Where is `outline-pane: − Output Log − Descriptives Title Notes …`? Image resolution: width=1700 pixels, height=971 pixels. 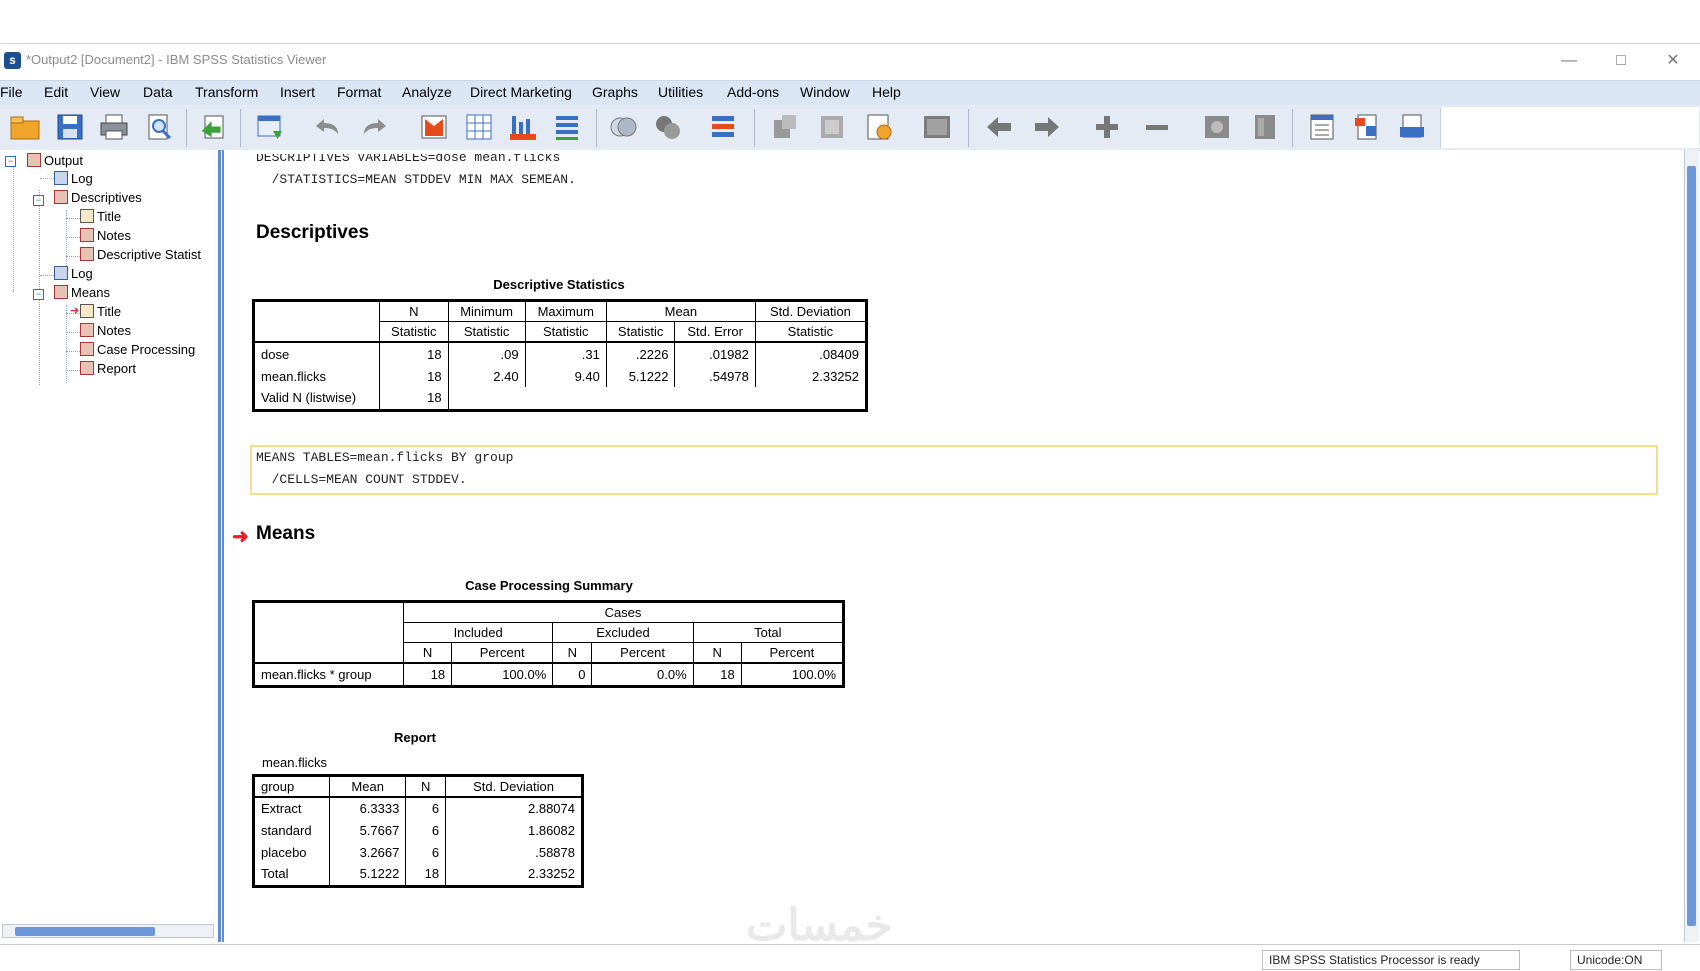
outline-pane: − Output Log − Descriptives Title Notes … is located at coordinates (110, 546).